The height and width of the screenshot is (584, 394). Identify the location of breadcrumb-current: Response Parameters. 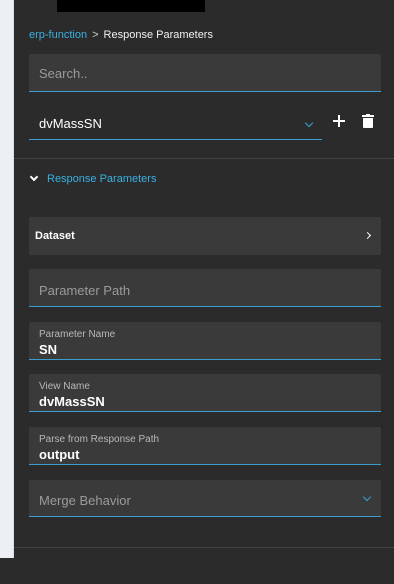
(158, 35).